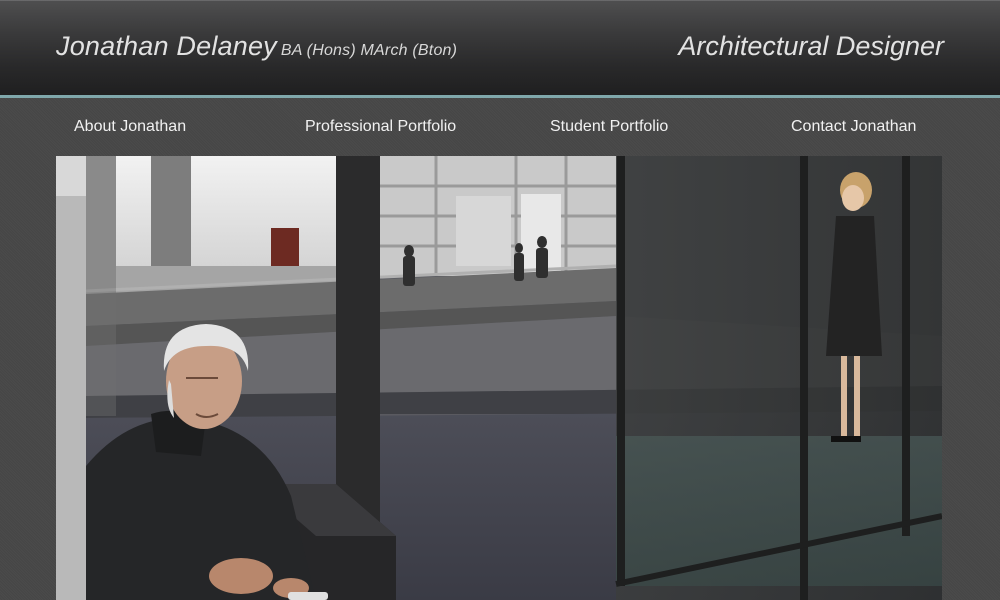 Image resolution: width=1000 pixels, height=600 pixels. Describe the element at coordinates (609, 127) in the screenshot. I see `nav-student-portfolio: Student Portfolio` at that location.